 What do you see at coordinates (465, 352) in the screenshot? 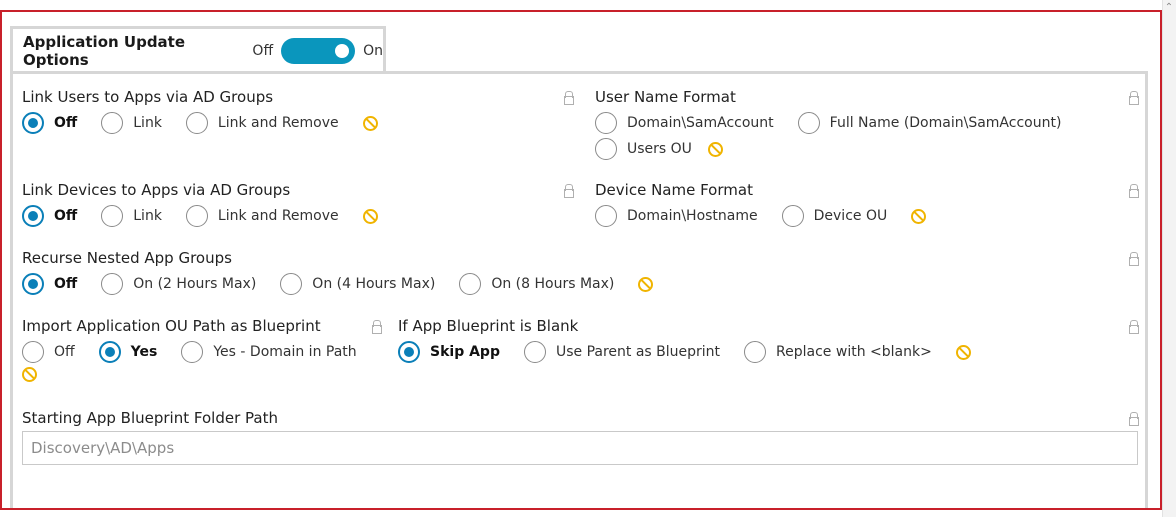
I see `option-label: Skip App` at bounding box center [465, 352].